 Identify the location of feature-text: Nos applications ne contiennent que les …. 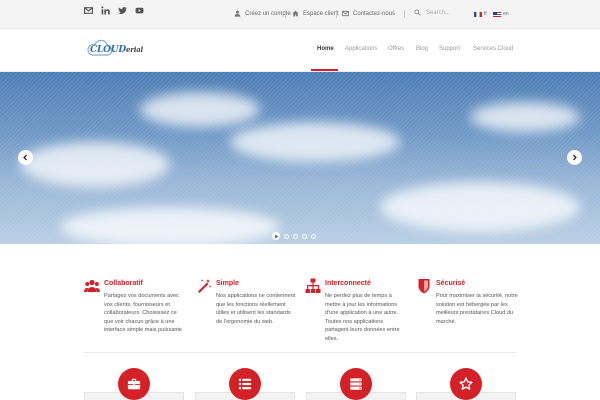
(256, 309).